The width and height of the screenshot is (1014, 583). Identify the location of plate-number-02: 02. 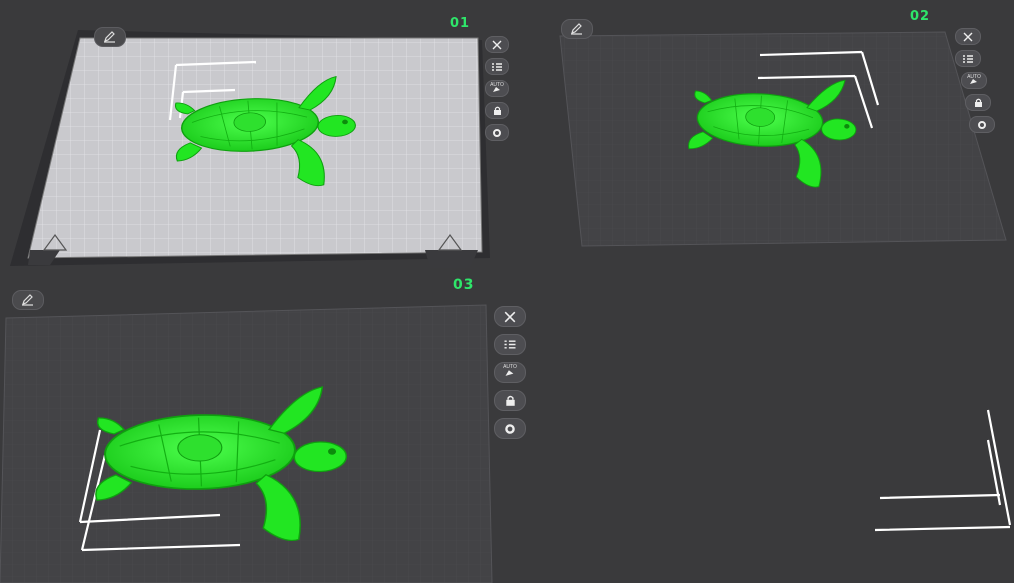
(920, 16).